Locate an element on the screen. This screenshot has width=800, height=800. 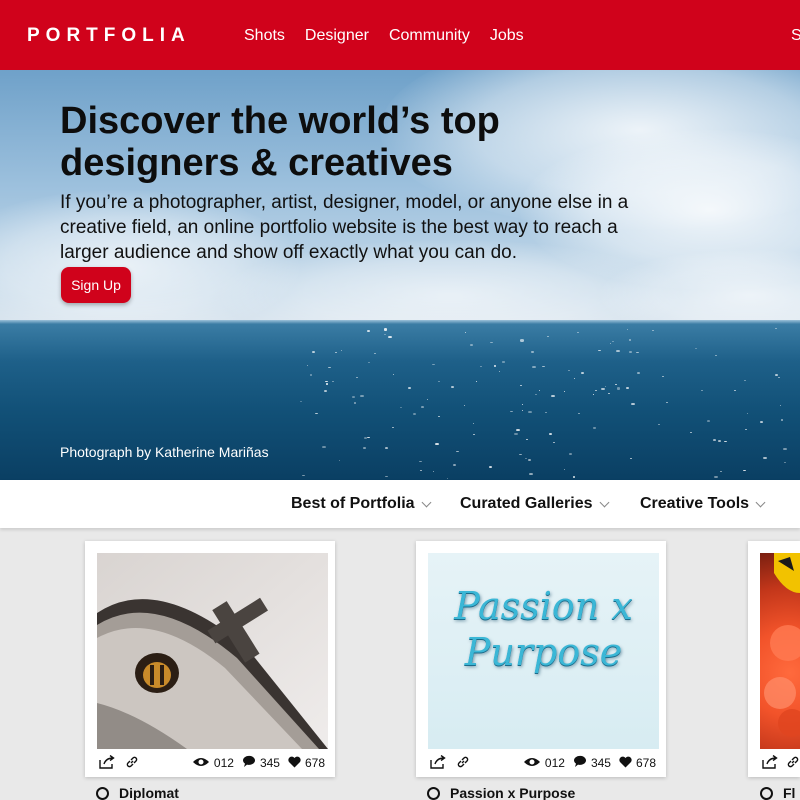
menu-curated-galleries: Curated Galleries is located at coordinates (534, 504).